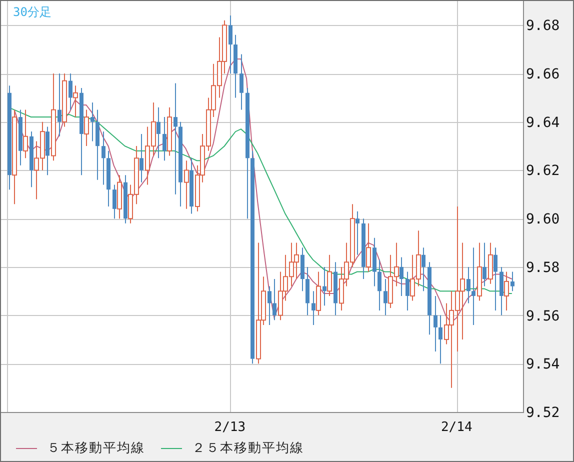 The width and height of the screenshot is (574, 462). I want to click on chart-title: 30分足, so click(32, 12).